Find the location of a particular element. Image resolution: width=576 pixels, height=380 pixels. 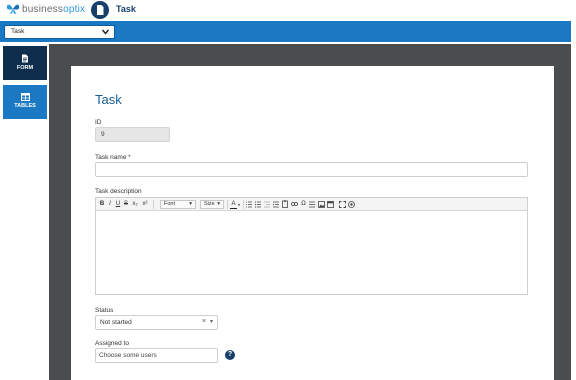

top-header: businessoptix Task is located at coordinates (288, 10).